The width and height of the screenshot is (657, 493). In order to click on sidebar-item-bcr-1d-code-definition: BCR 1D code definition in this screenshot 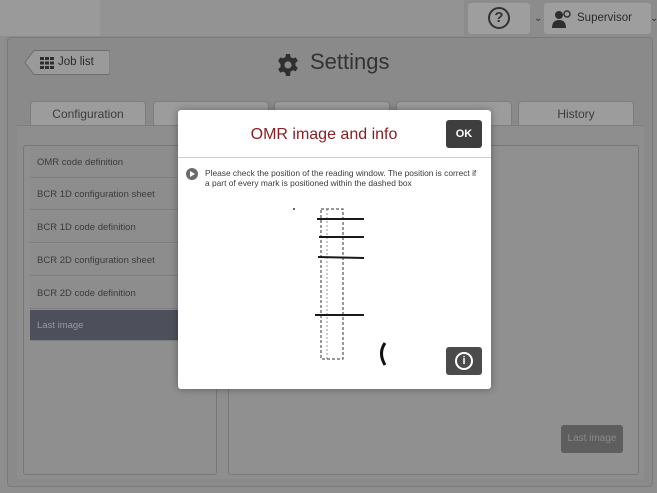, I will do `click(115, 227)`.